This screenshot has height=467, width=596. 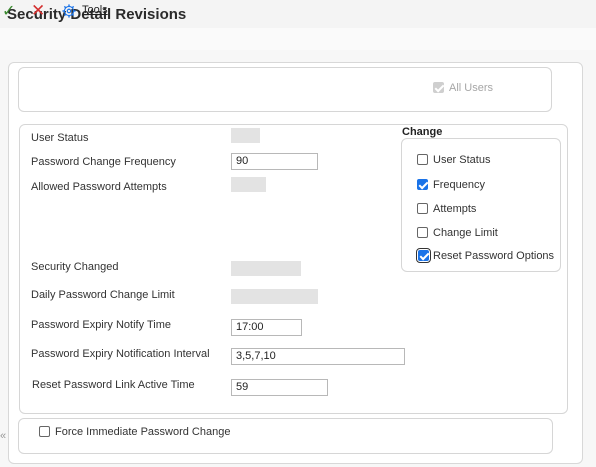 What do you see at coordinates (75, 267) in the screenshot?
I see `security-changed-label: Security Changed` at bounding box center [75, 267].